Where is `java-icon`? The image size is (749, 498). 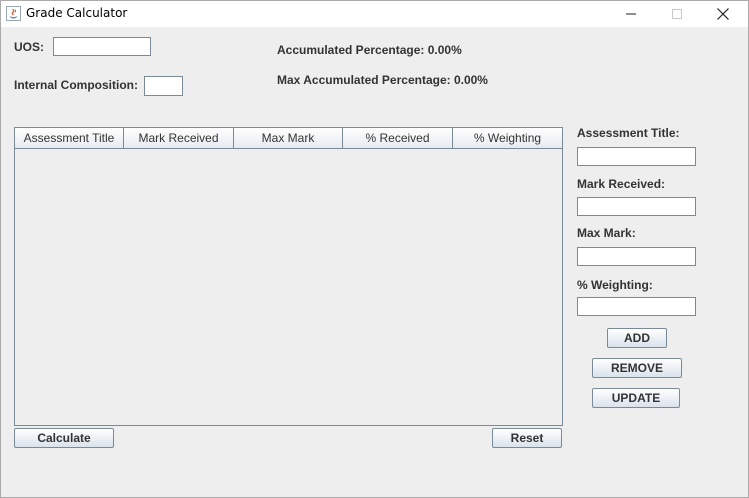 java-icon is located at coordinates (13, 13).